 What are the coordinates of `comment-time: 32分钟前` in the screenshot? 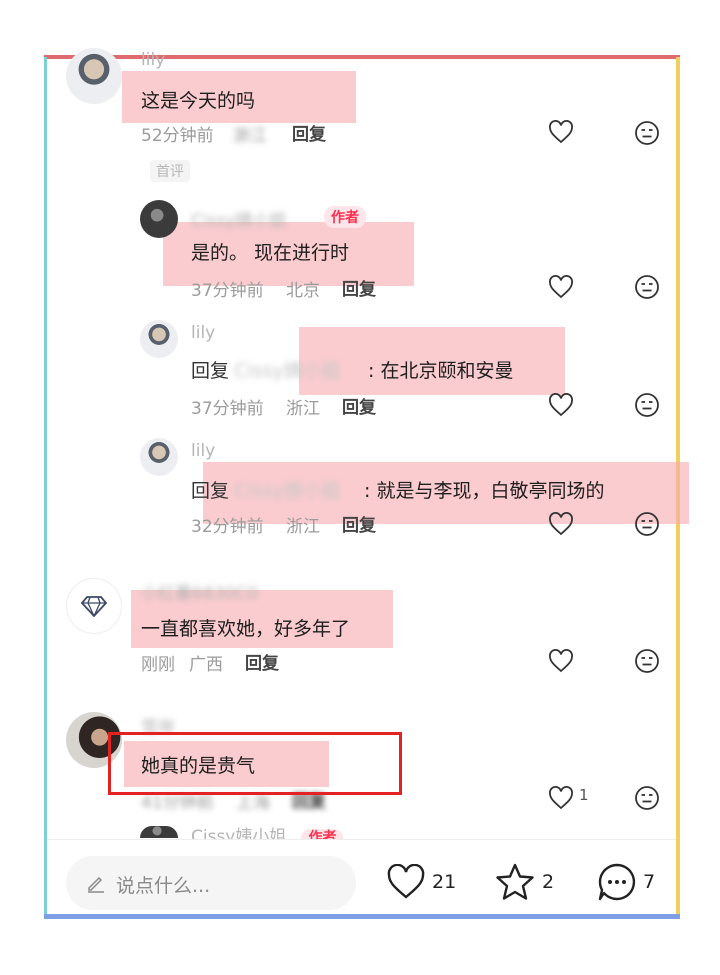 It's located at (227, 527).